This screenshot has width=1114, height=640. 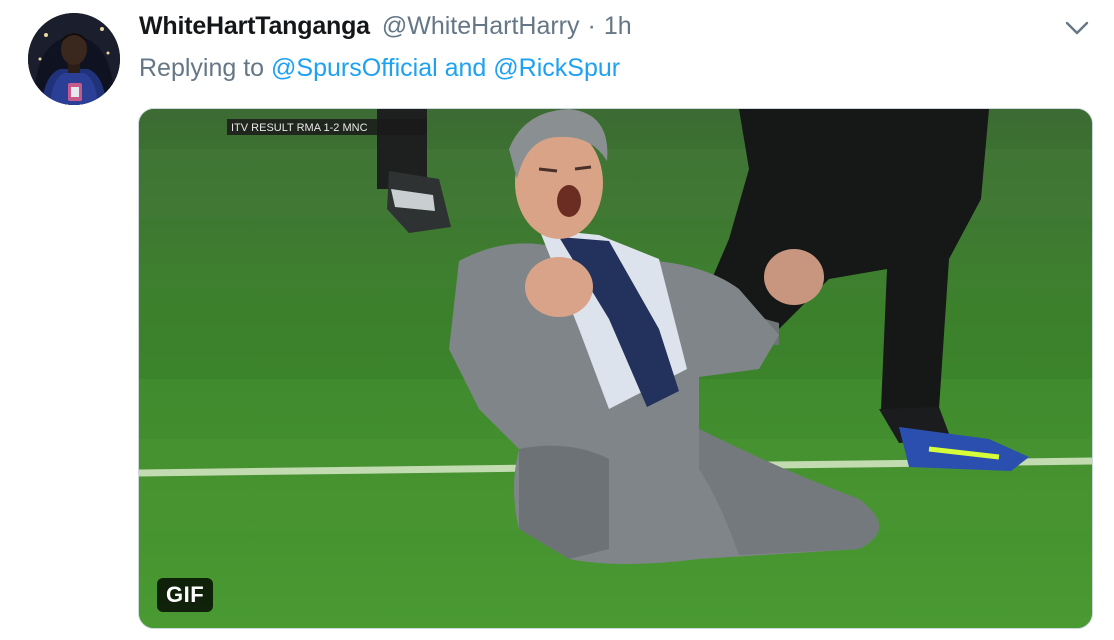 I want to click on display-name: WhiteHartTanganga, so click(x=254, y=26).